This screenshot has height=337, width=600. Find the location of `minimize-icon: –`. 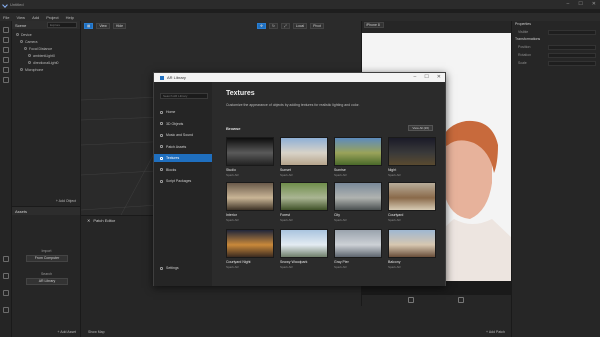

minimize-icon: – is located at coordinates (568, 4).